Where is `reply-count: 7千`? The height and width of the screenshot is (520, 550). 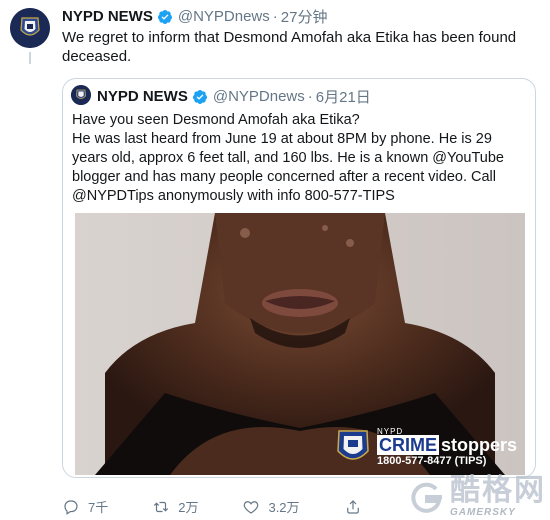 reply-count: 7千 is located at coordinates (98, 507).